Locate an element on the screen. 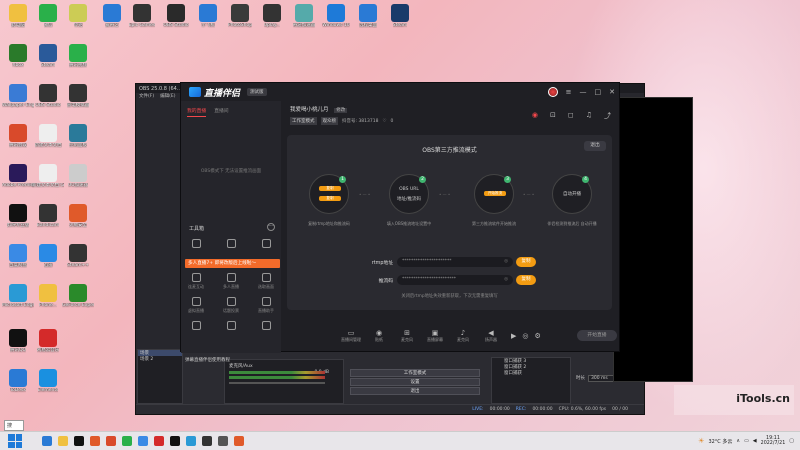  desktop-icon: Xbox is located at coordinates (18, 56).